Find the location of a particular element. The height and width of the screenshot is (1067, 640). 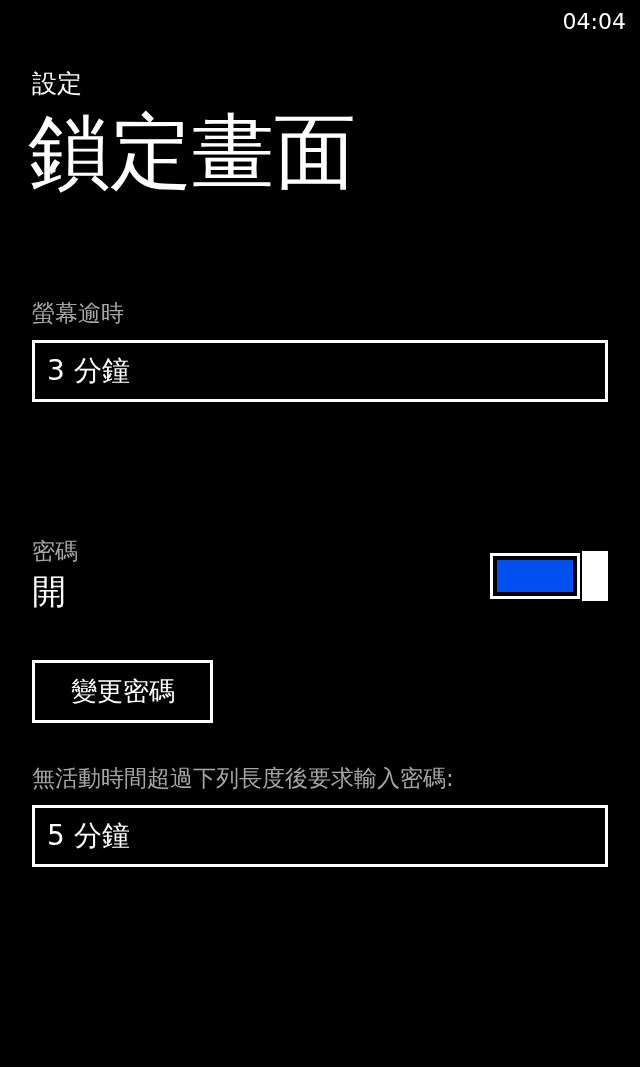

page-title: 鎖定畫面 is located at coordinates (192, 152).